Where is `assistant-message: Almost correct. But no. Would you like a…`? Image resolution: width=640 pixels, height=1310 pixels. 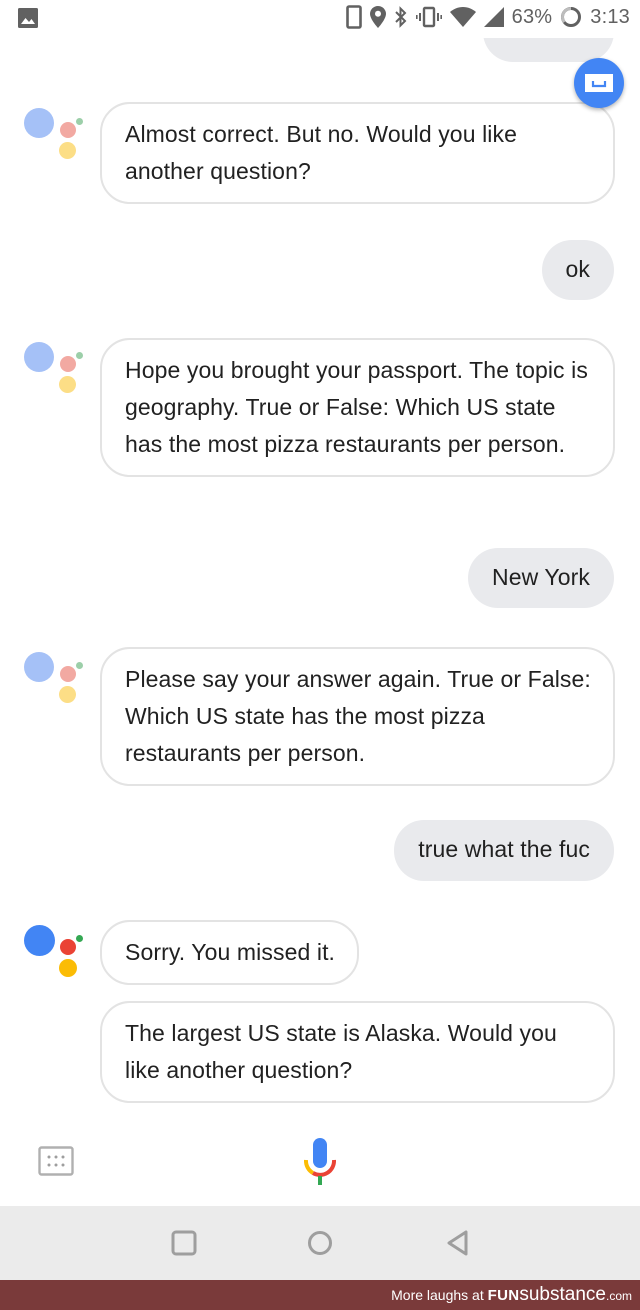 assistant-message: Almost correct. But no. Would you like a… is located at coordinates (357, 153).